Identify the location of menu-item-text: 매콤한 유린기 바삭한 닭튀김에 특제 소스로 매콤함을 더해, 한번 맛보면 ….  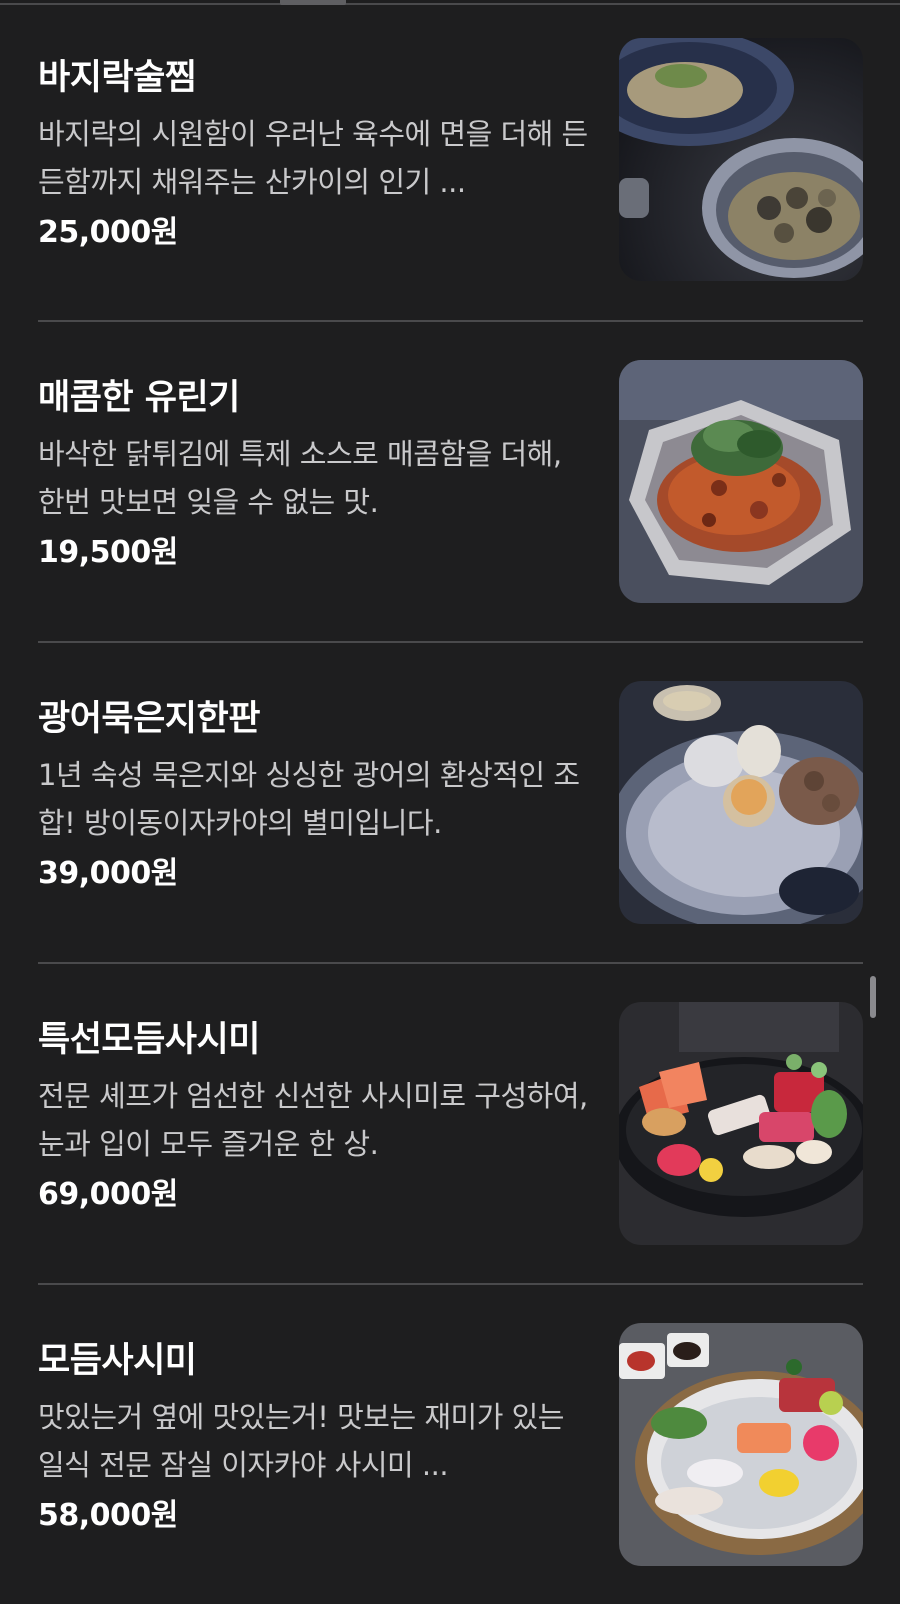
(315, 474).